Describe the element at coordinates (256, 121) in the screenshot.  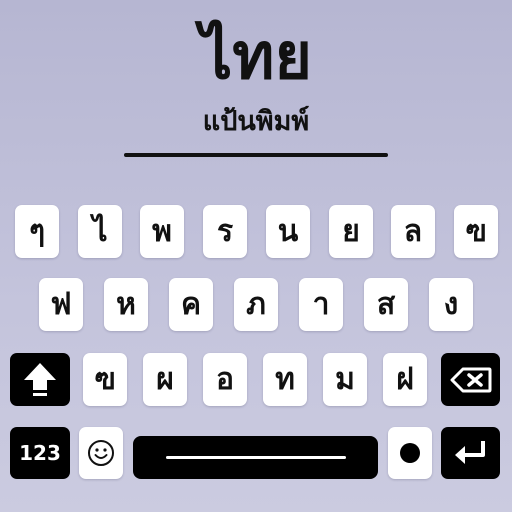
I see `app-subtitle: แป้นพิมพ์` at that location.